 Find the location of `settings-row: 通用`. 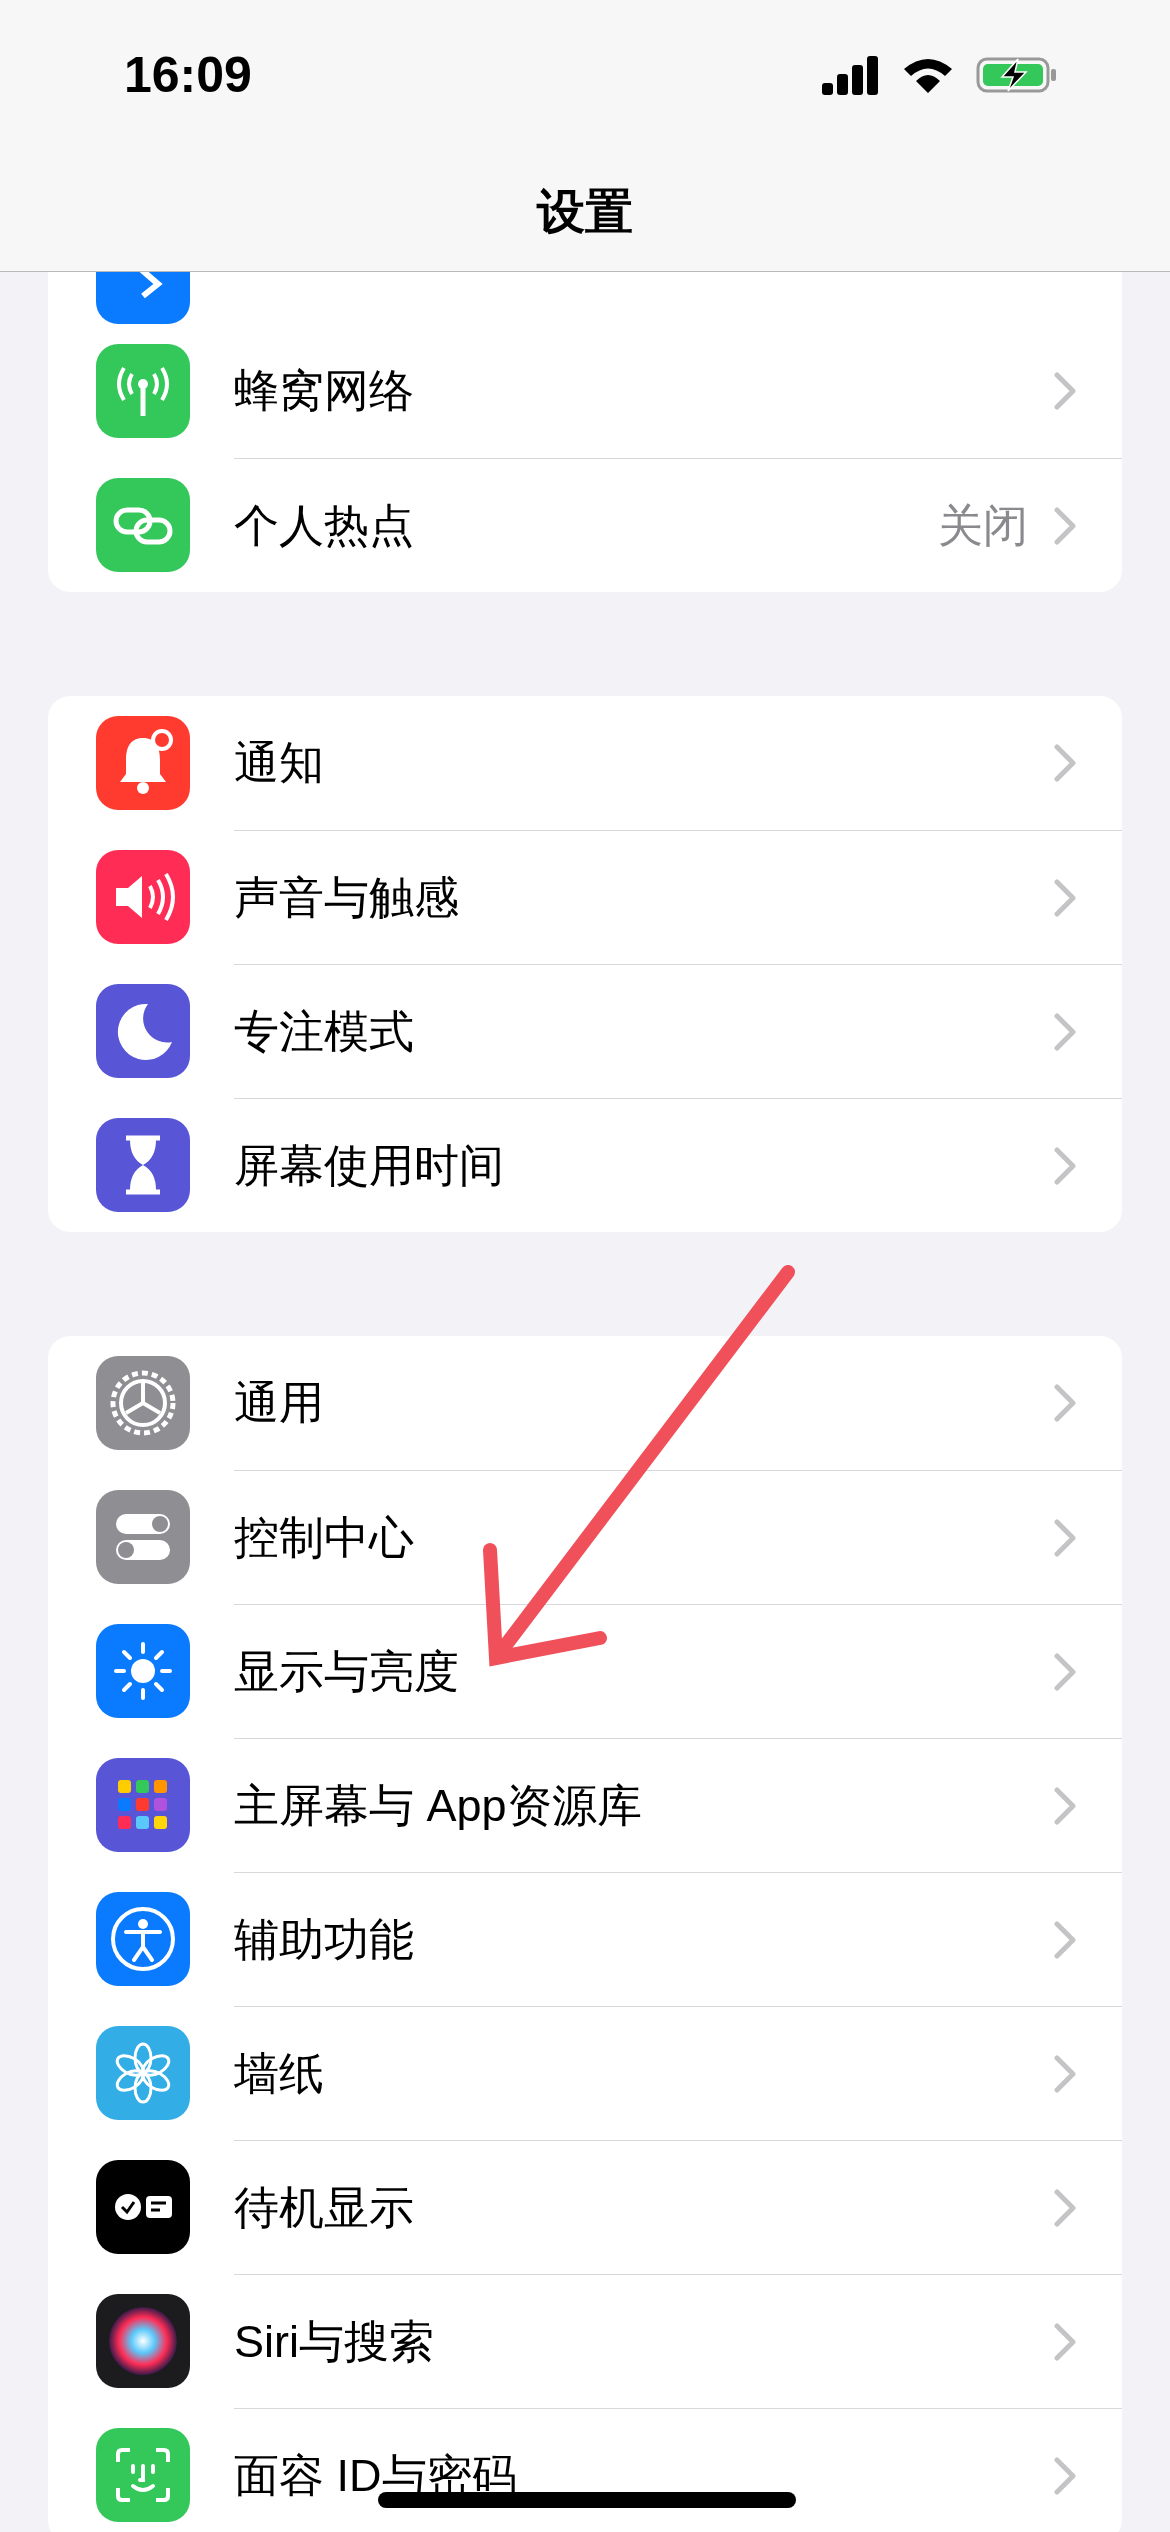

settings-row: 通用 is located at coordinates (585, 1403).